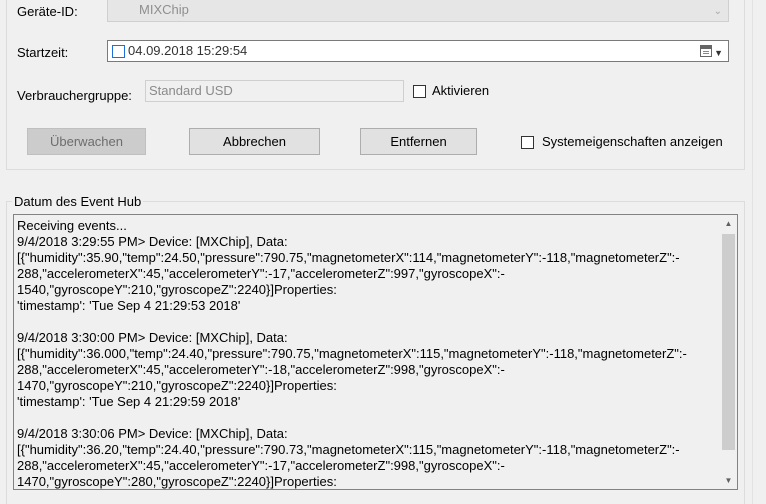 The width and height of the screenshot is (766, 504). I want to click on start-time-checkbox, so click(118, 51).